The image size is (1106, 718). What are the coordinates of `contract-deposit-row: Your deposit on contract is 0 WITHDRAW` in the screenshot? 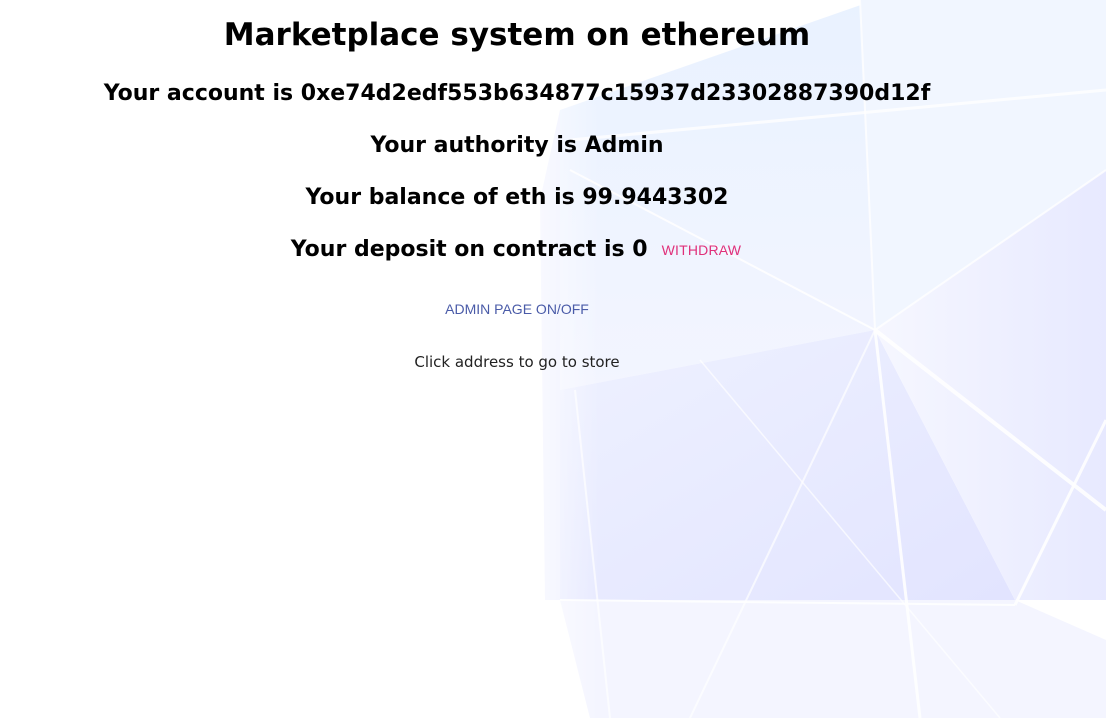 It's located at (517, 250).